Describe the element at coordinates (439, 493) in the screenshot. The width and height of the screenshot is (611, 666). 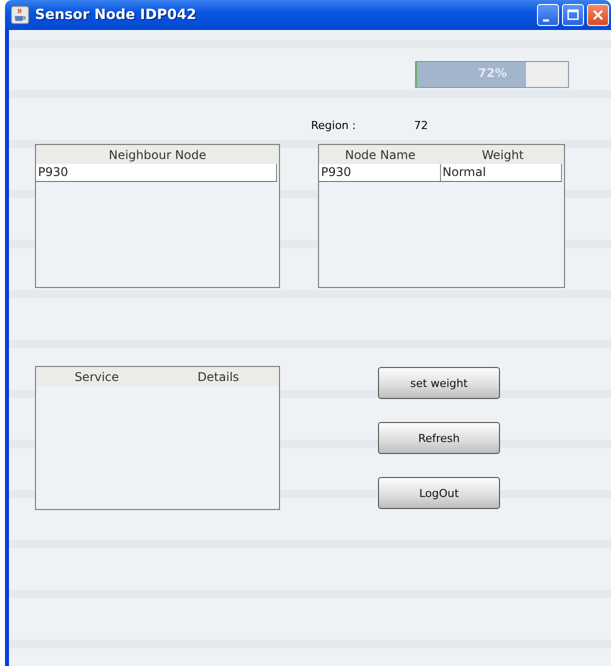
I see `action-button: LogOut` at that location.